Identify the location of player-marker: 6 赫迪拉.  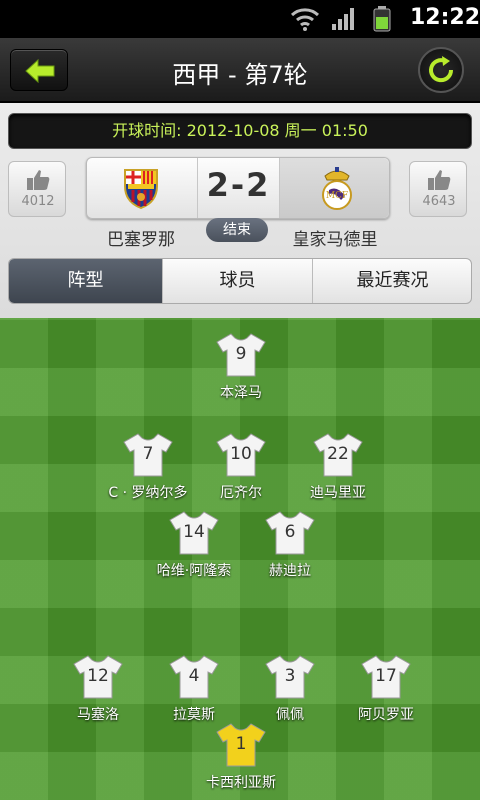
(290, 550).